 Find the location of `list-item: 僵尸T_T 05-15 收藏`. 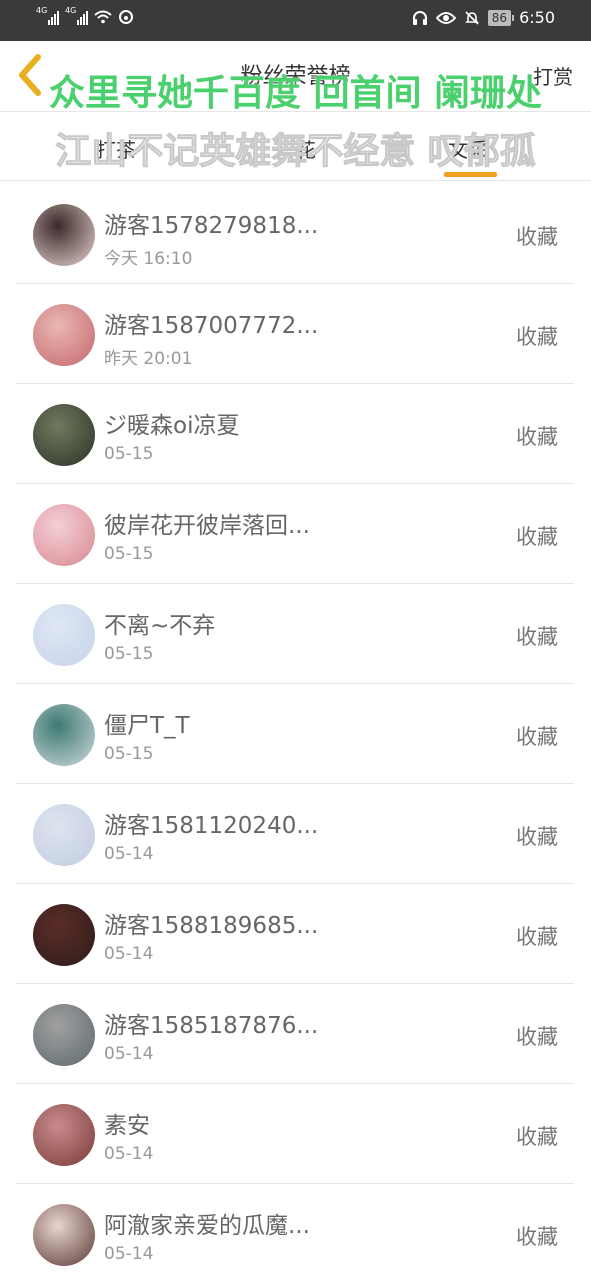

list-item: 僵尸T_T 05-15 收藏 is located at coordinates (295, 734).